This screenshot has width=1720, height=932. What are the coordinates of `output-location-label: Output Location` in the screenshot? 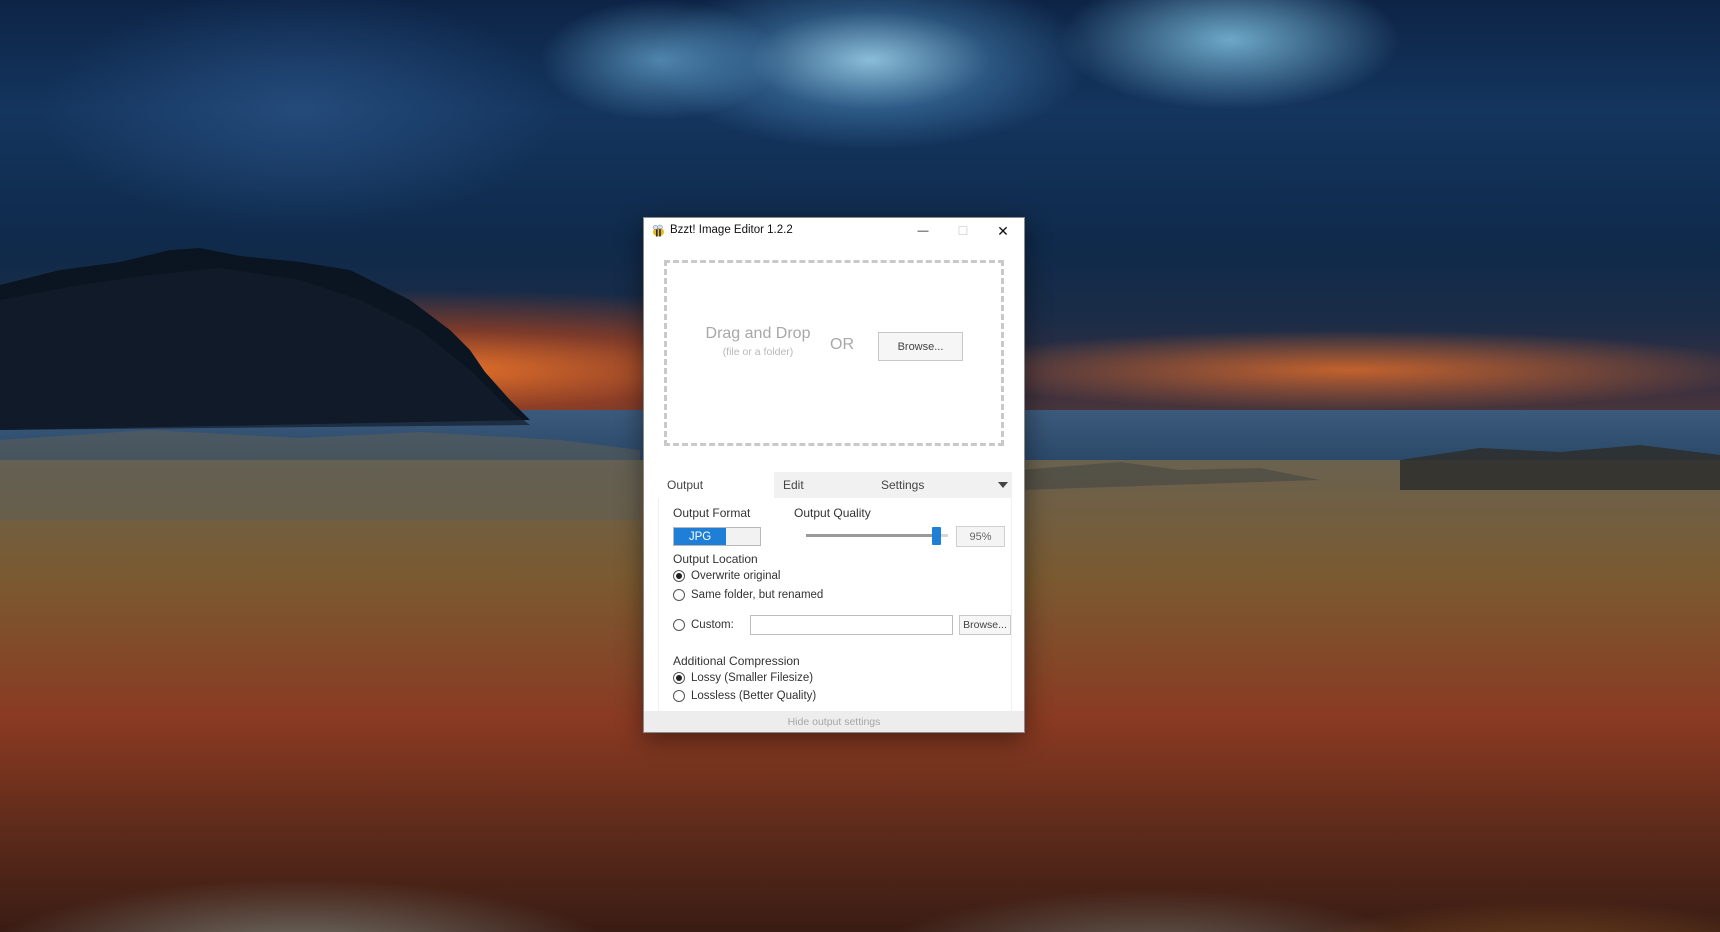 It's located at (715, 559).